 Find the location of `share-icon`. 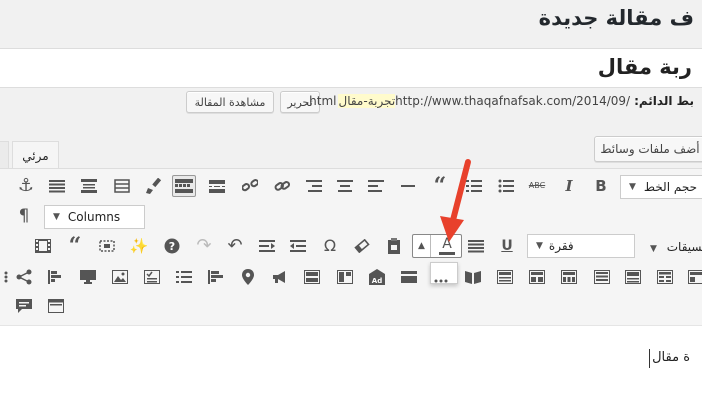

share-icon is located at coordinates (24, 277).